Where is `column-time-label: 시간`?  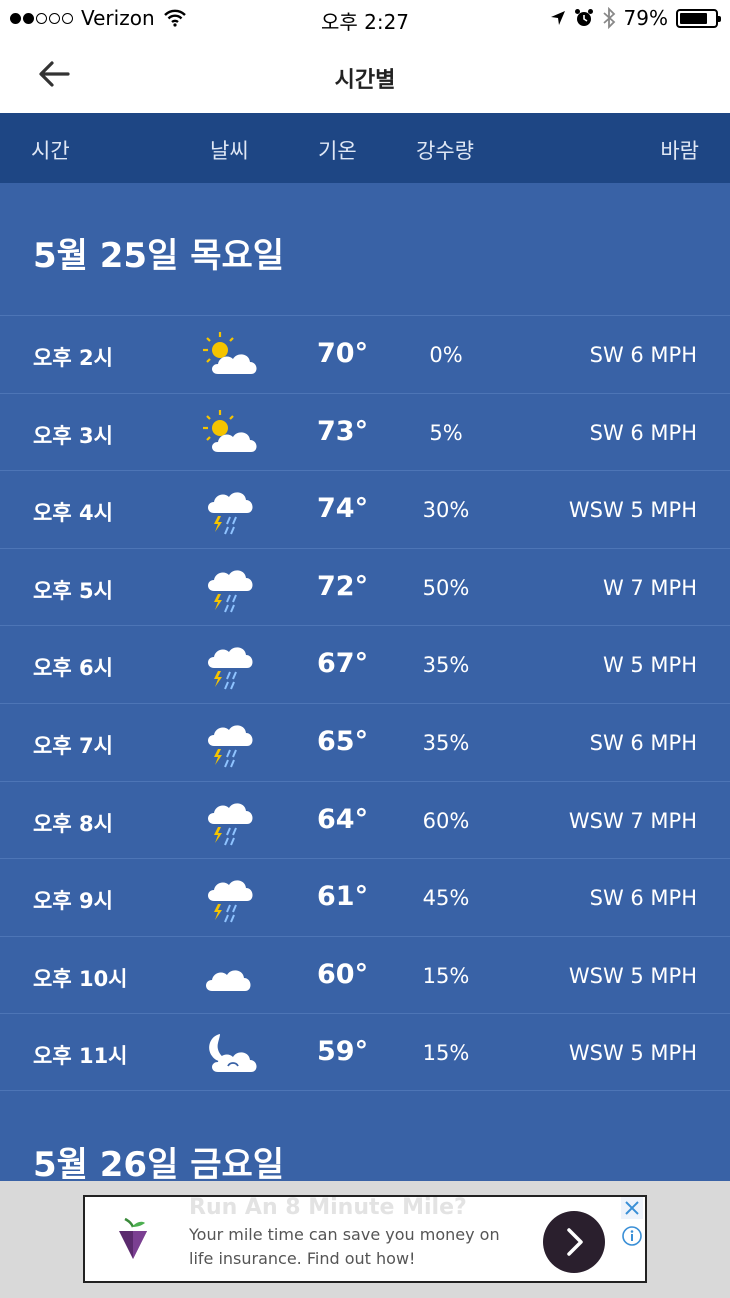
column-time-label: 시간 is located at coordinates (50, 151).